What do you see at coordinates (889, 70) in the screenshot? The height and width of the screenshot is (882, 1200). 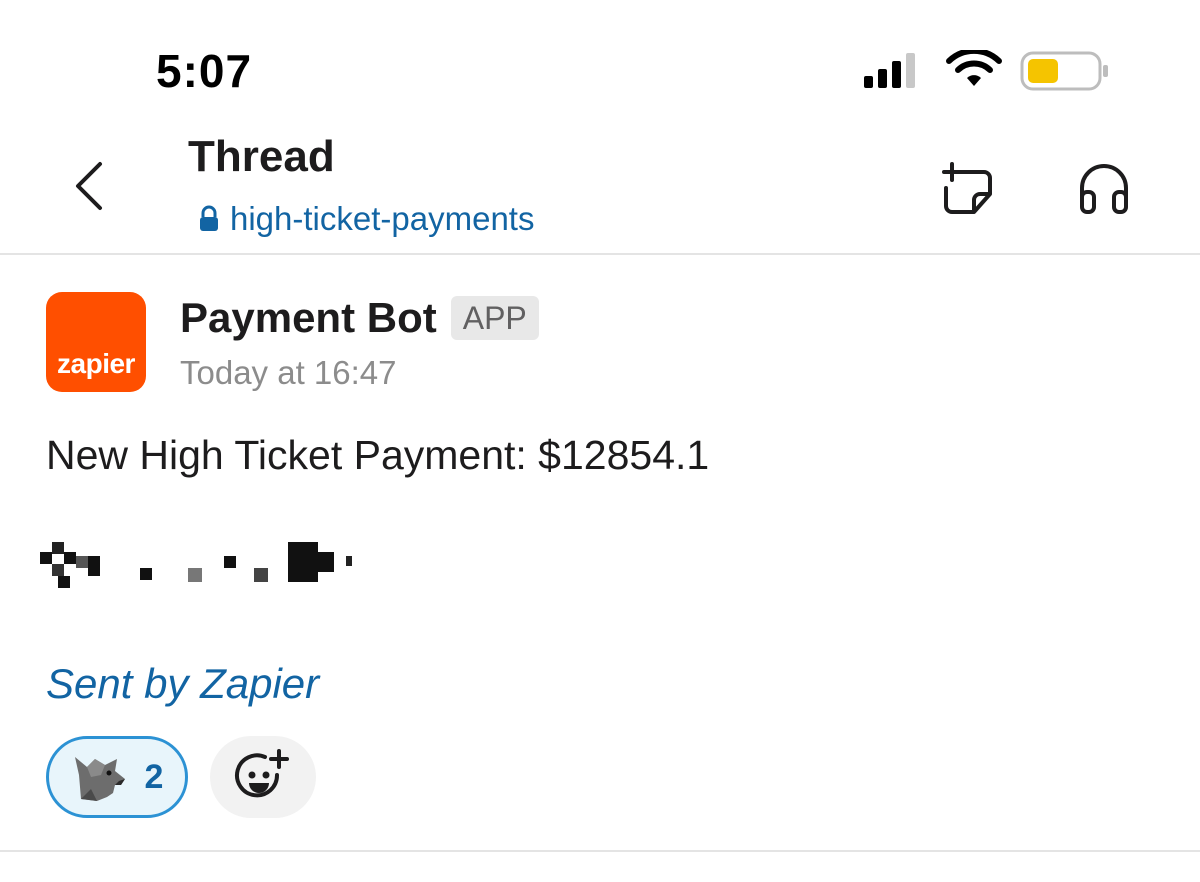 I see `cellular-signal-icon` at bounding box center [889, 70].